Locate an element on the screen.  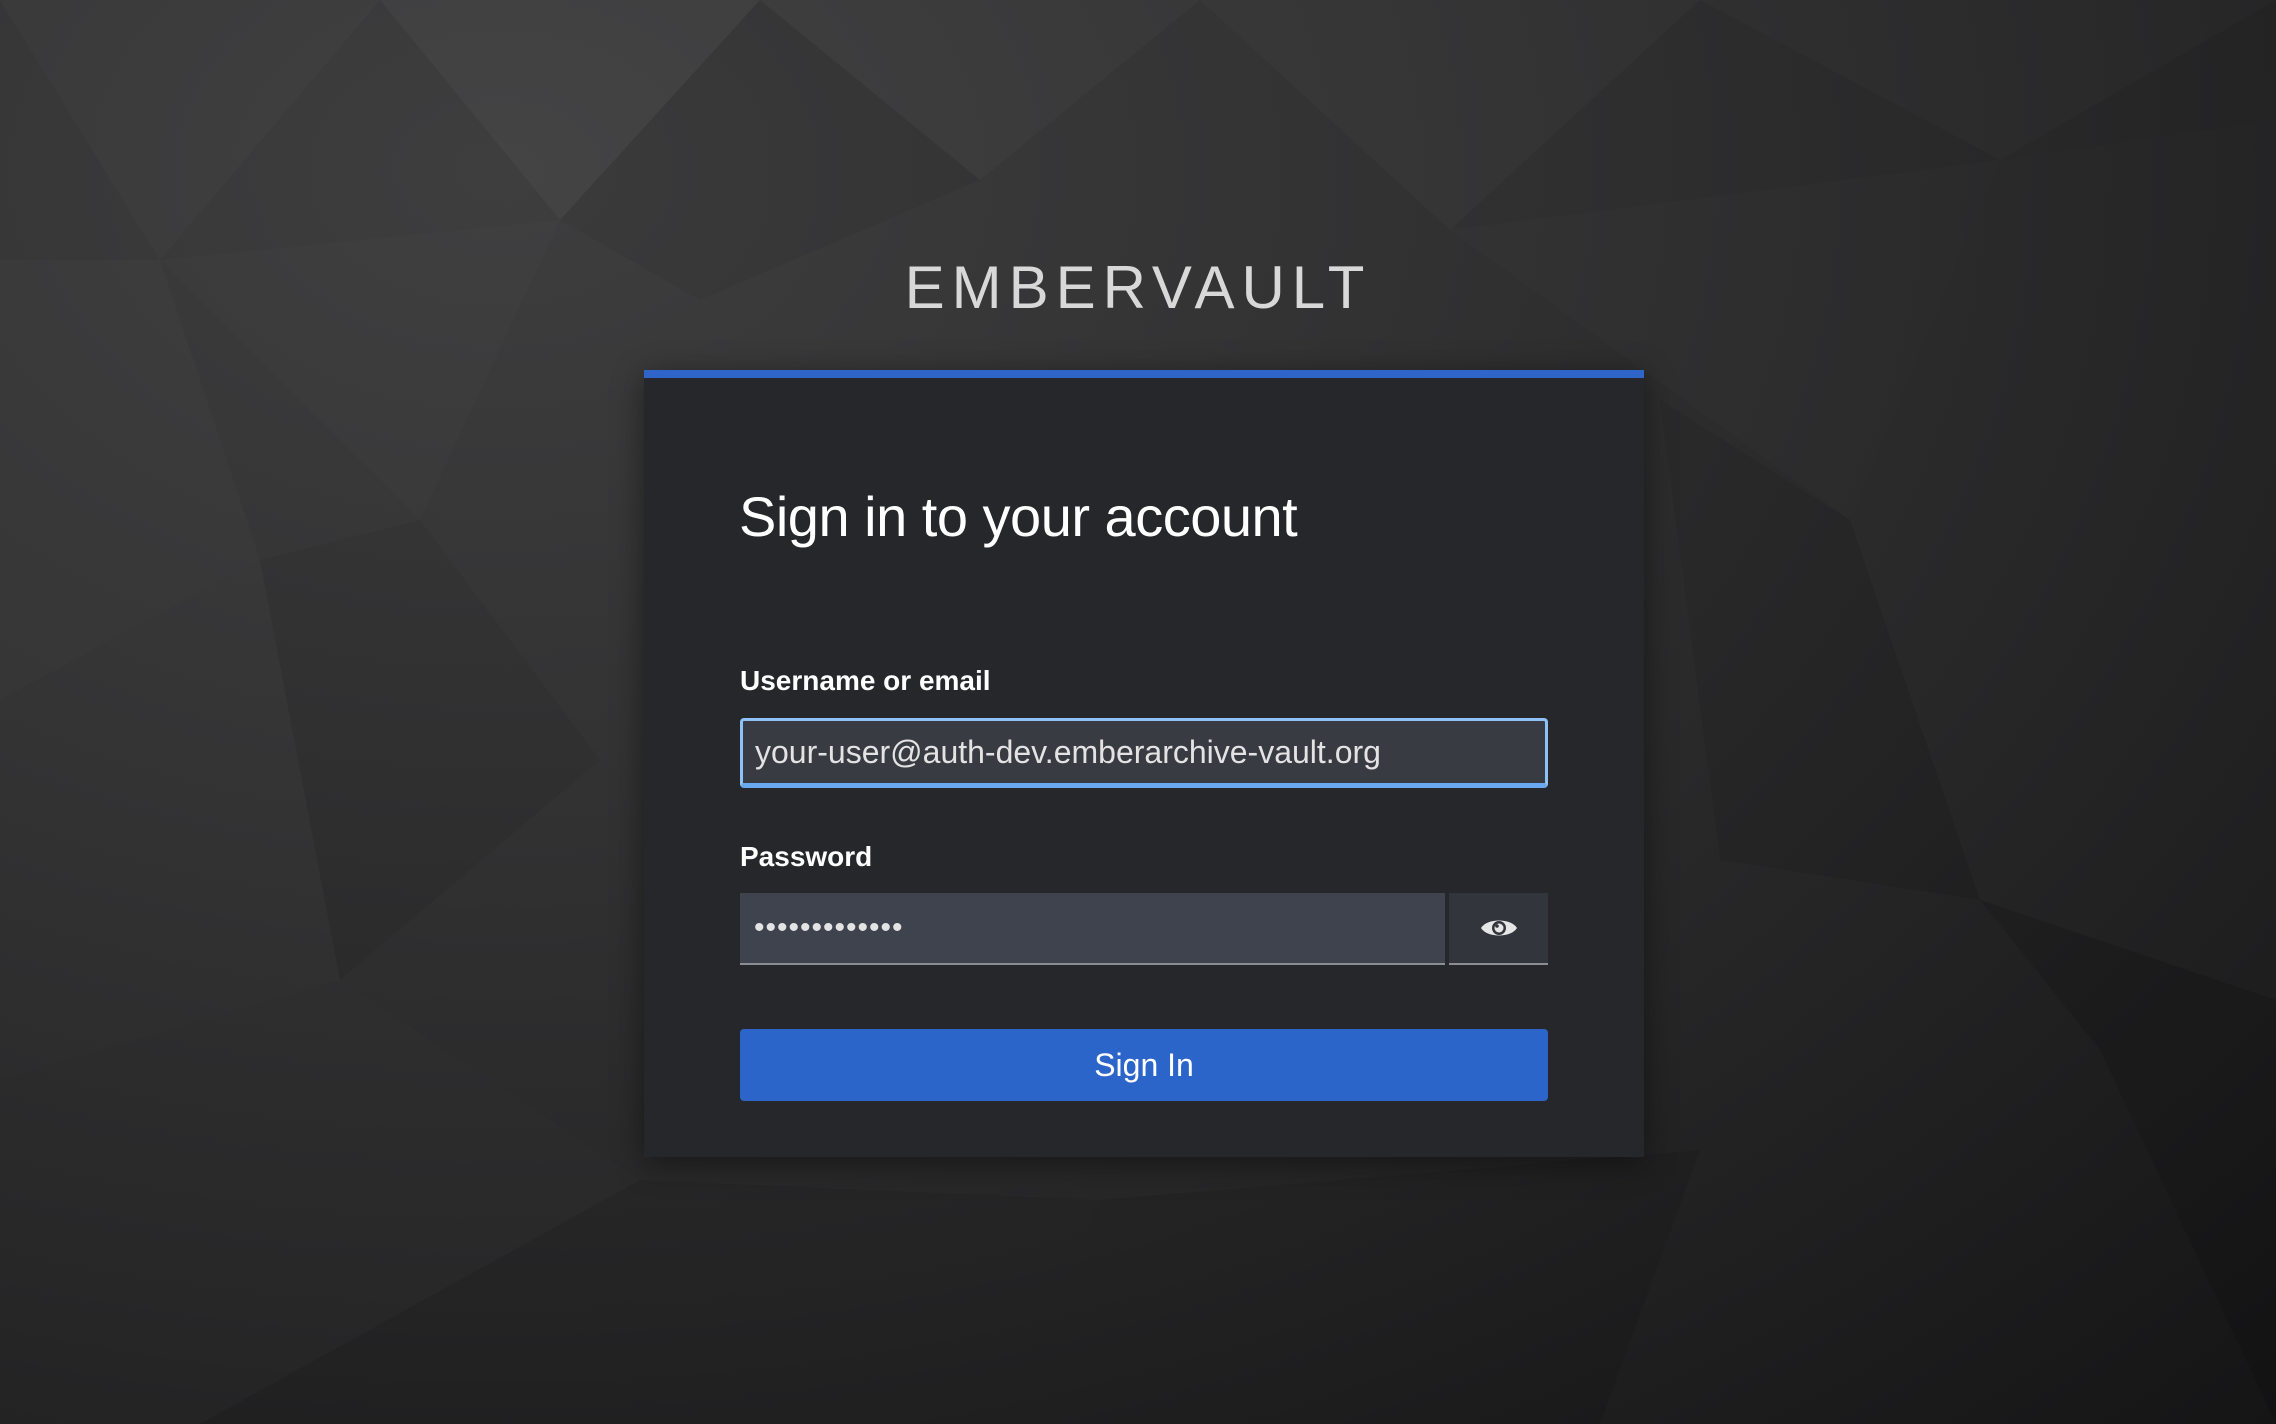
eye-icon is located at coordinates (1499, 928).